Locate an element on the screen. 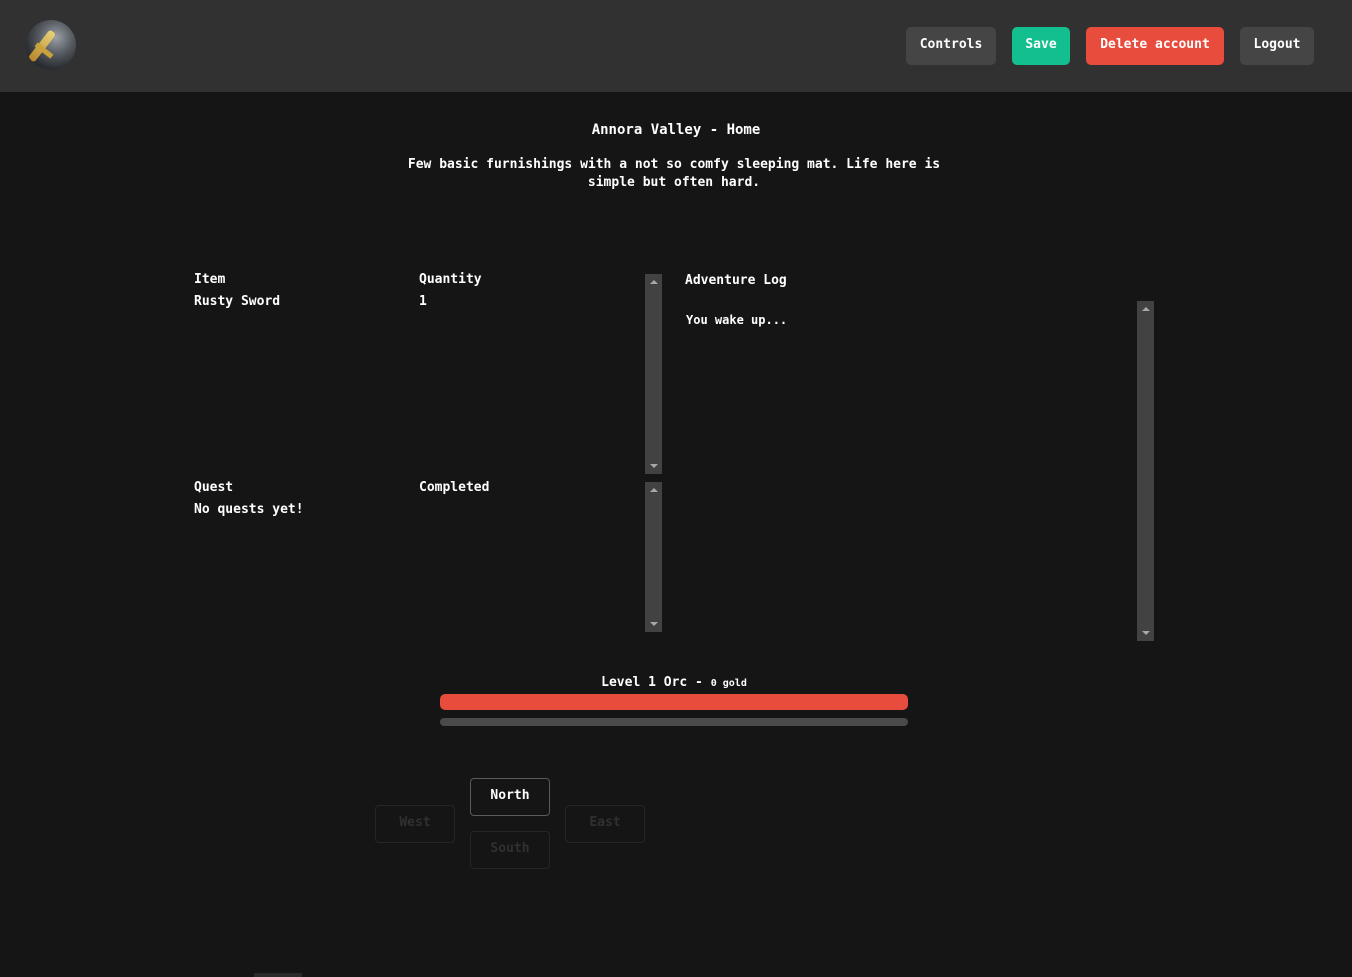 Image resolution: width=1352 pixels, height=977 pixels. health-bar is located at coordinates (674, 702).